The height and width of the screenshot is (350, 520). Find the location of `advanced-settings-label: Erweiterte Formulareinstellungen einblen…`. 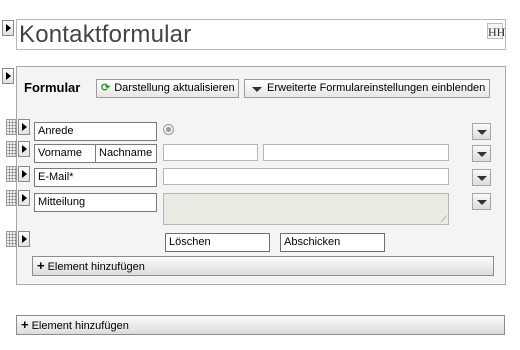

advanced-settings-label: Erweiterte Formulareinstellungen einblen… is located at coordinates (376, 88).